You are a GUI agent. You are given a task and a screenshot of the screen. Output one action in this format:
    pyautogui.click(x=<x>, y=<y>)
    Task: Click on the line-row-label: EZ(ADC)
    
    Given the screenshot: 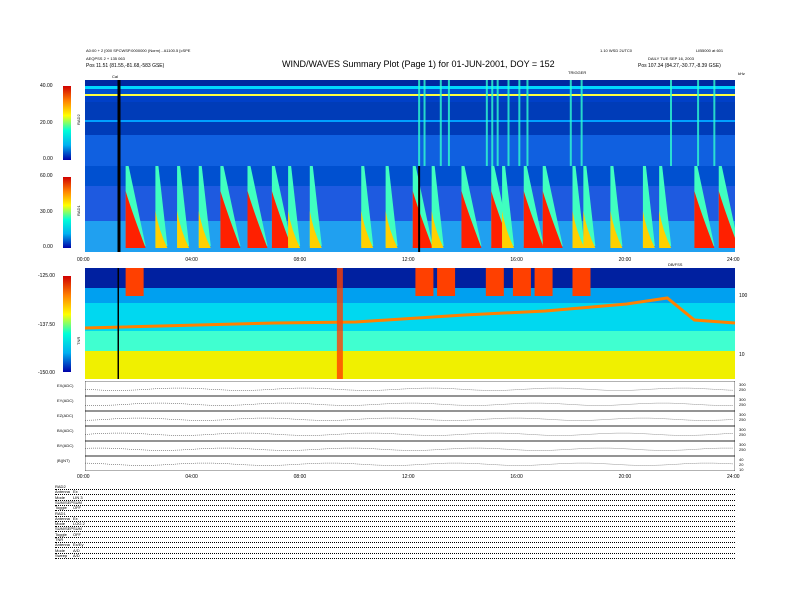 What is the action you would take?
    pyautogui.click(x=65, y=415)
    